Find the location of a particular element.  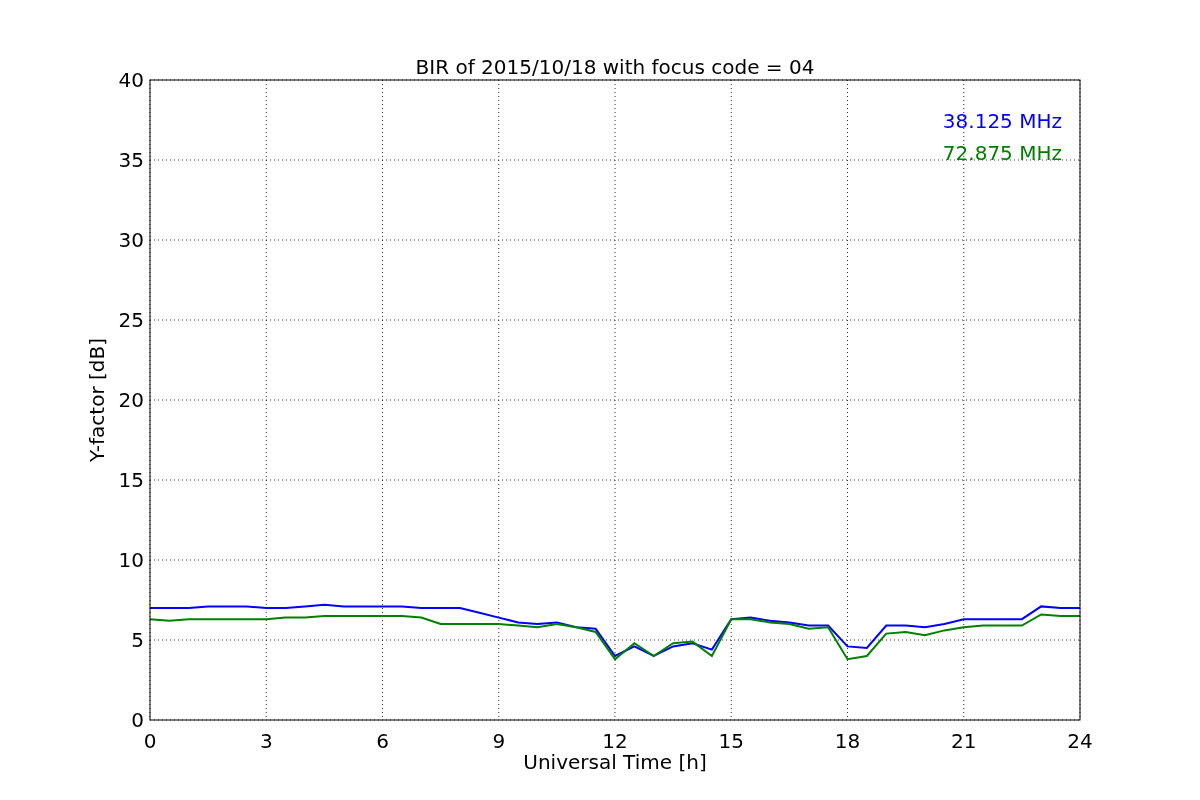

x-tick-label: 0 is located at coordinates (150, 741).